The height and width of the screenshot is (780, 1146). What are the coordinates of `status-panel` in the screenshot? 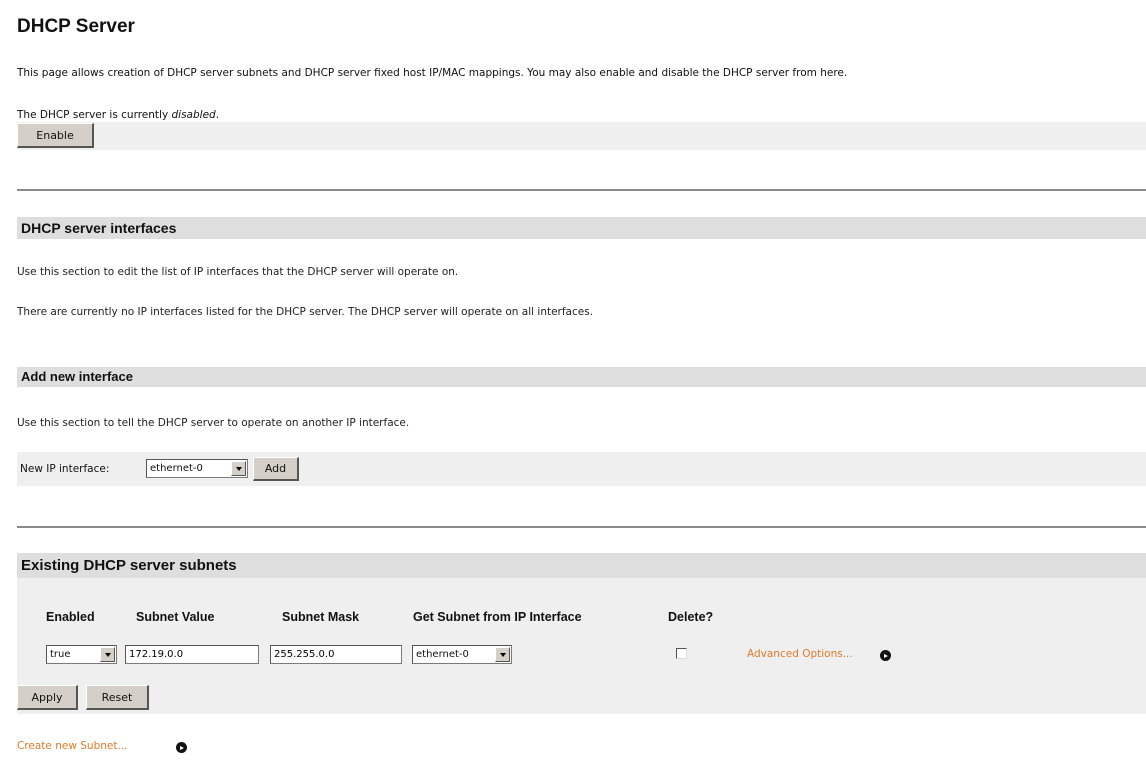 It's located at (581, 136).